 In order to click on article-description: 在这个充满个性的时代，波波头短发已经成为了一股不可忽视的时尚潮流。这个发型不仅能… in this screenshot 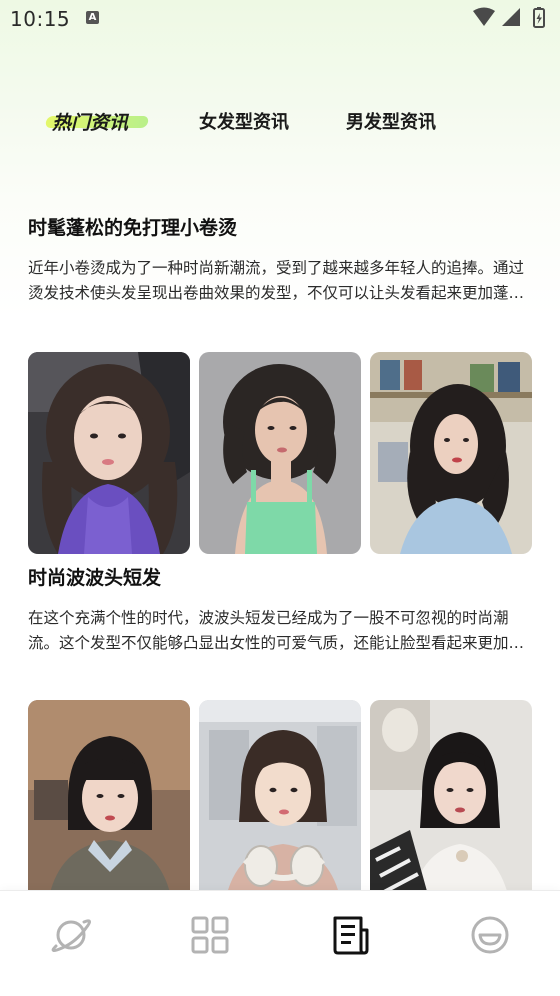, I will do `click(276, 630)`.